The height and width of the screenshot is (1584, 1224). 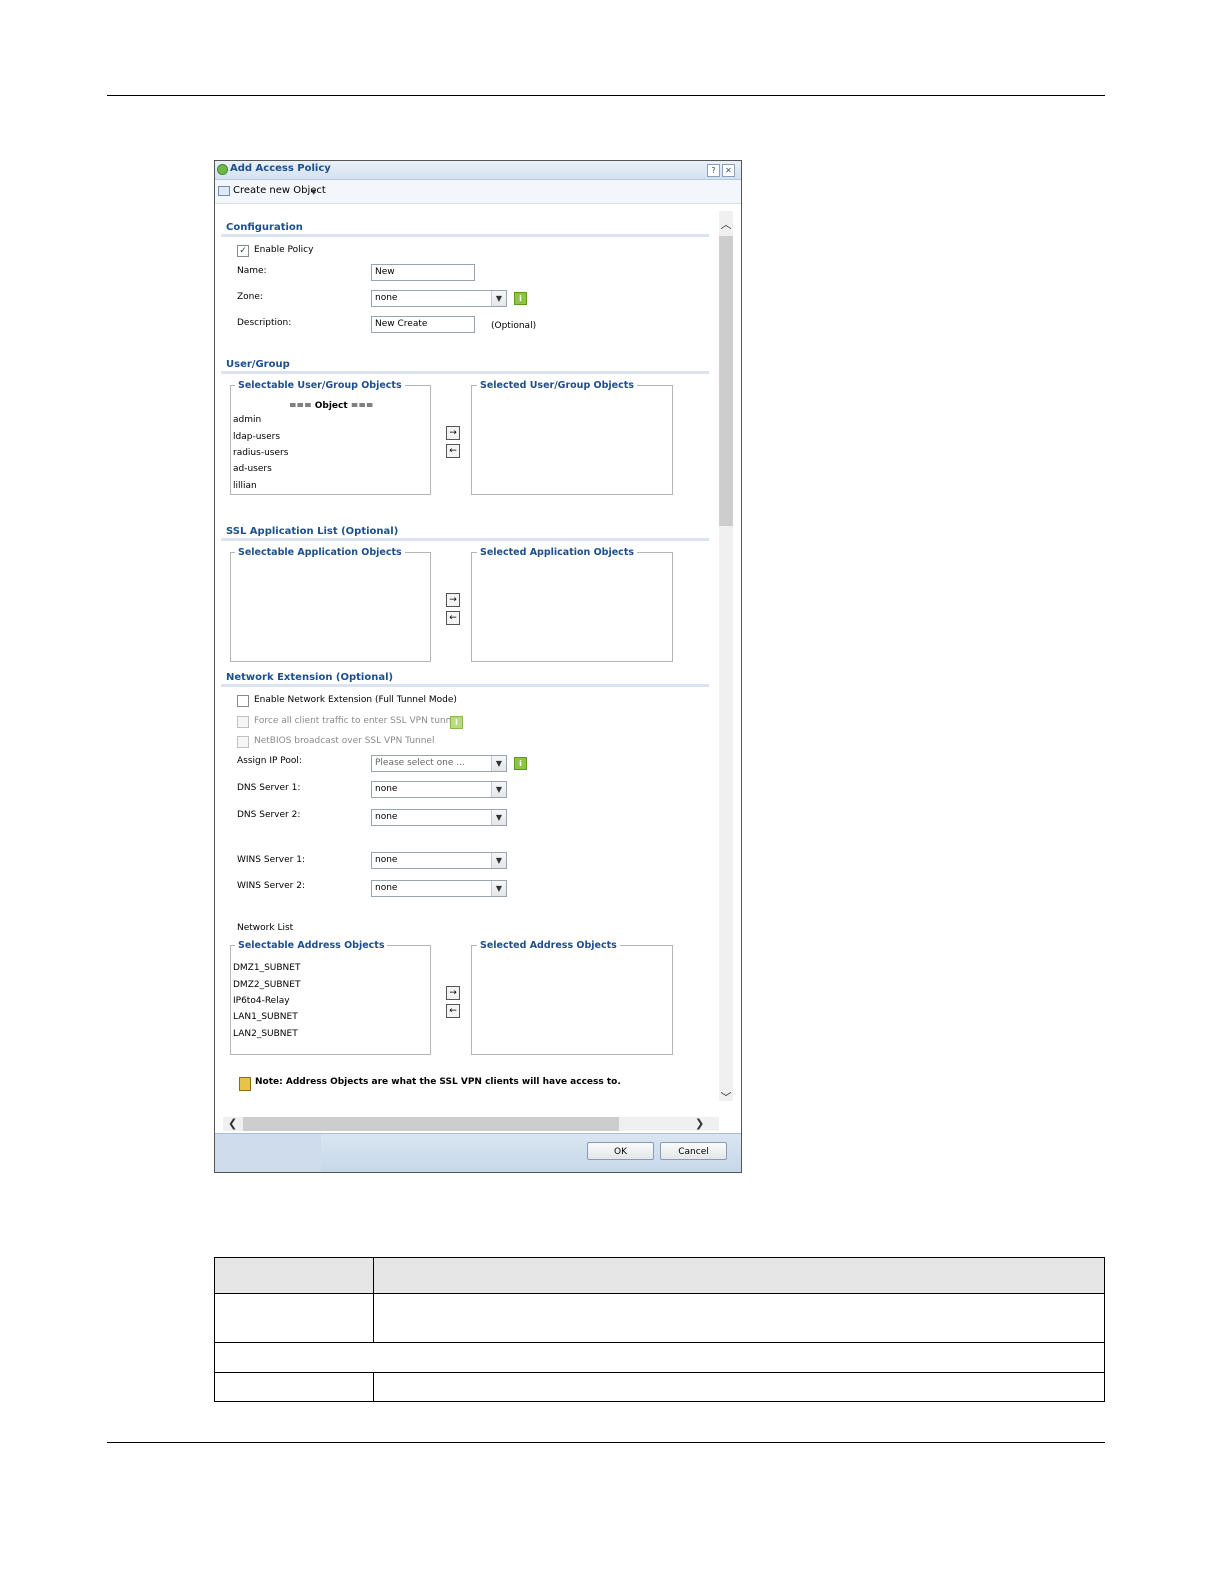 What do you see at coordinates (269, 815) in the screenshot?
I see `dns-server-2-label: DNS Server 2:` at bounding box center [269, 815].